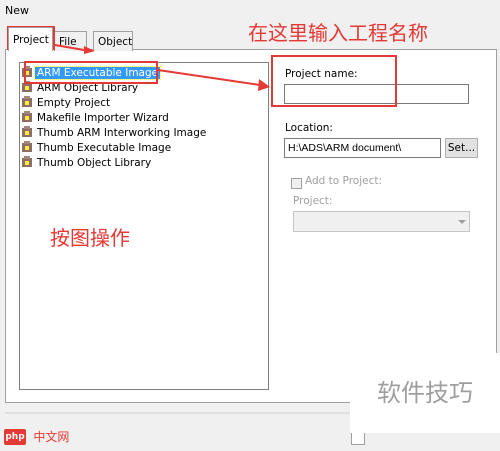  Describe the element at coordinates (338, 33) in the screenshot. I see `name-instruction-annotation: 在这里输入工程名称` at that location.